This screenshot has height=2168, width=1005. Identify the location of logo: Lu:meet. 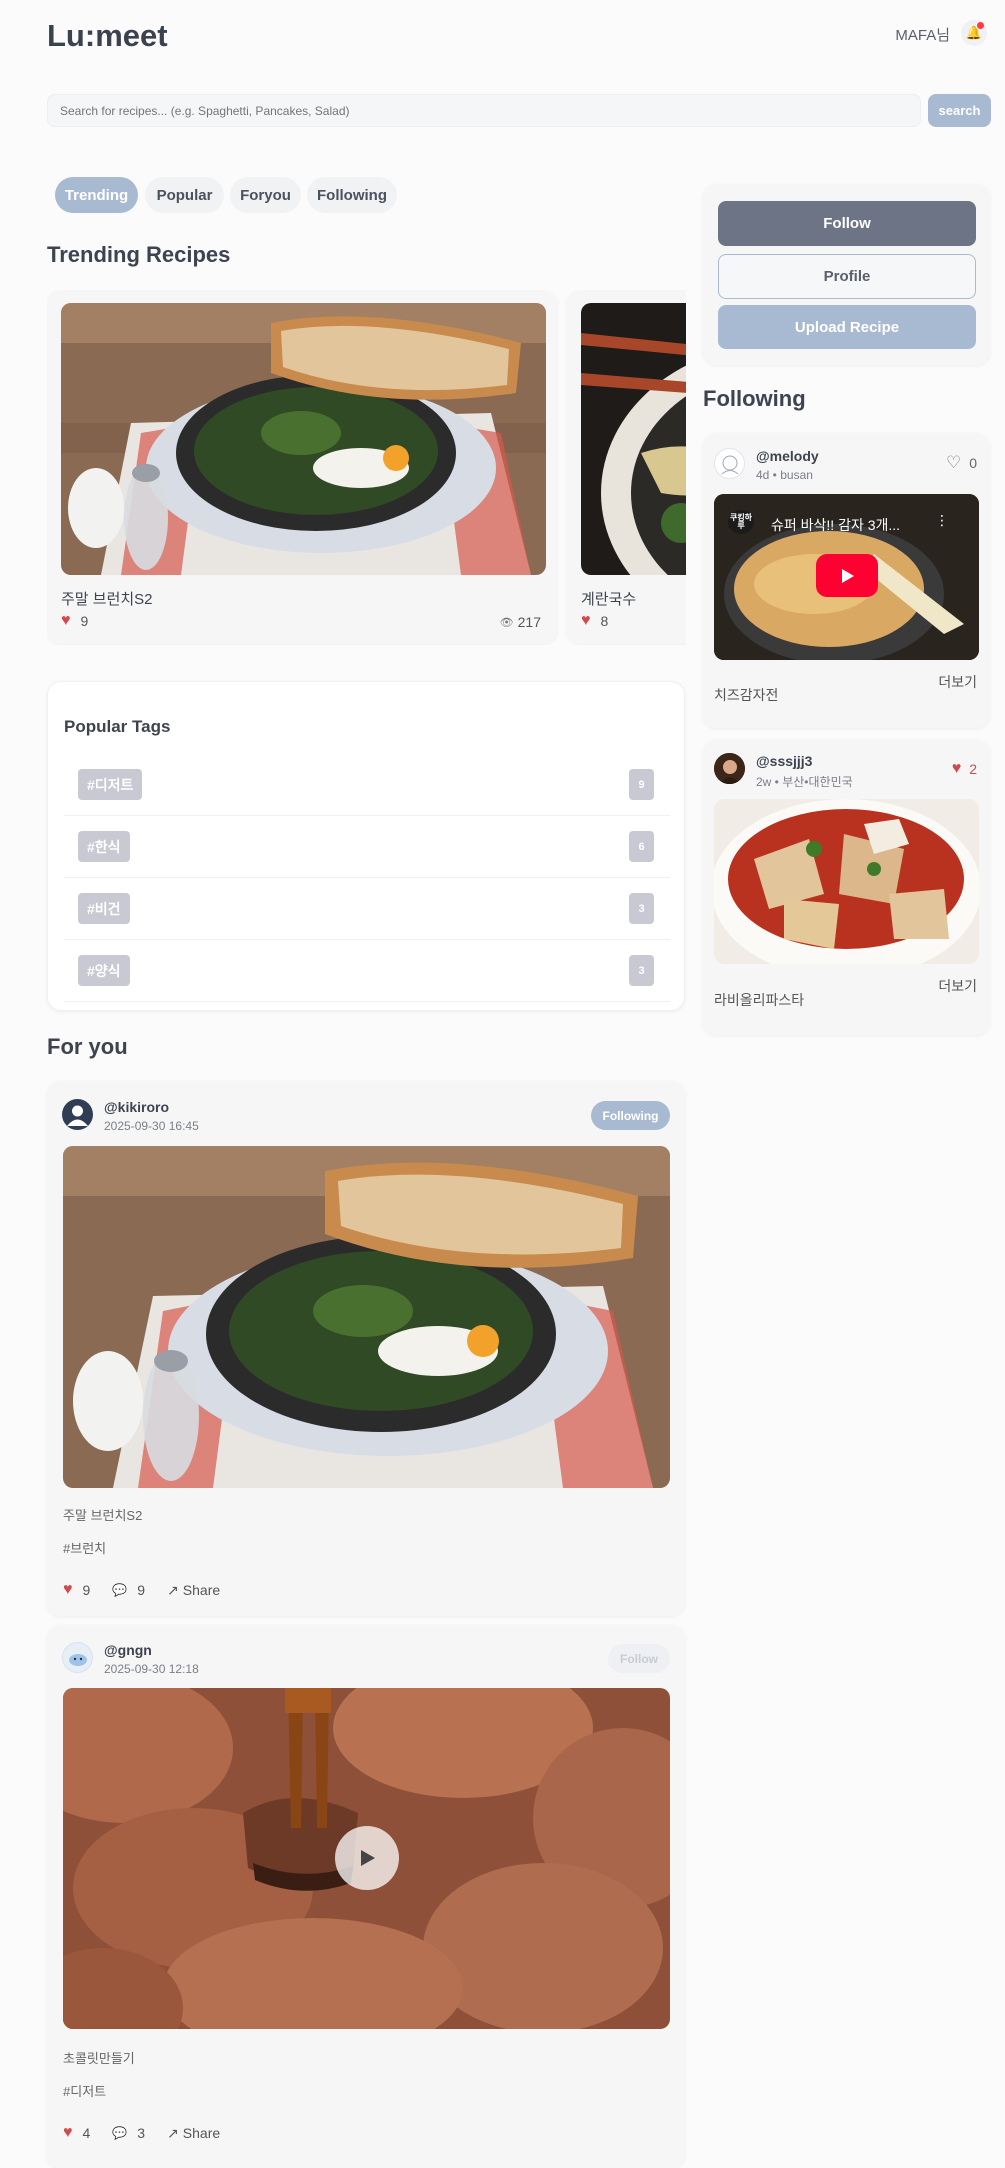
(107, 36).